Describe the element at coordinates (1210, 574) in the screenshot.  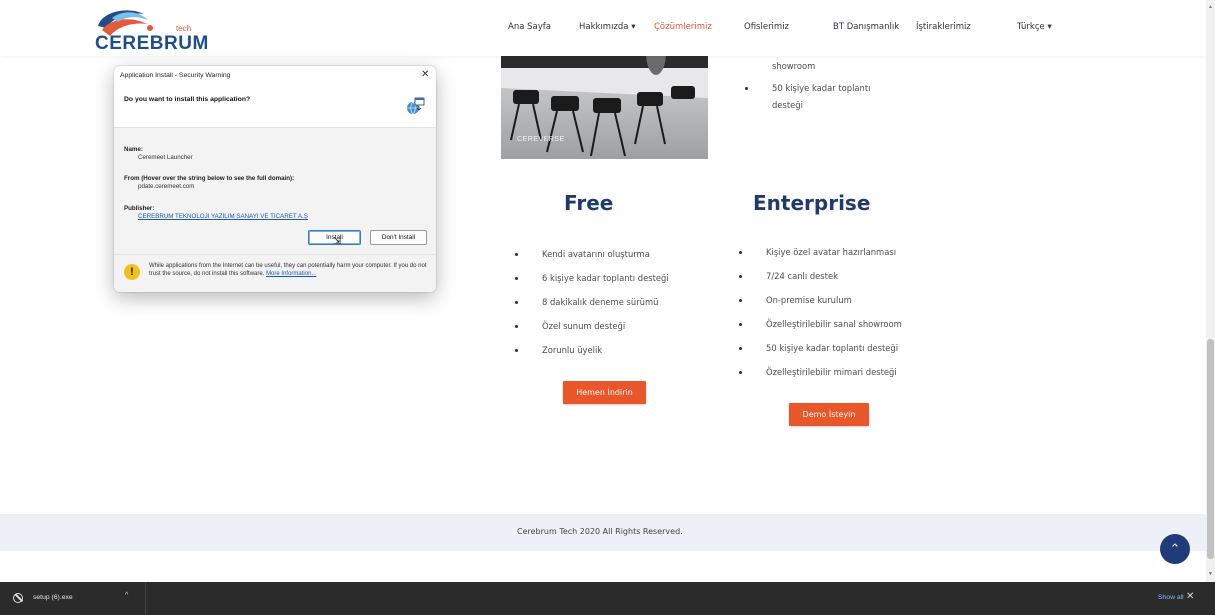
I see `scroll-down-arrow-icon: ▼` at that location.